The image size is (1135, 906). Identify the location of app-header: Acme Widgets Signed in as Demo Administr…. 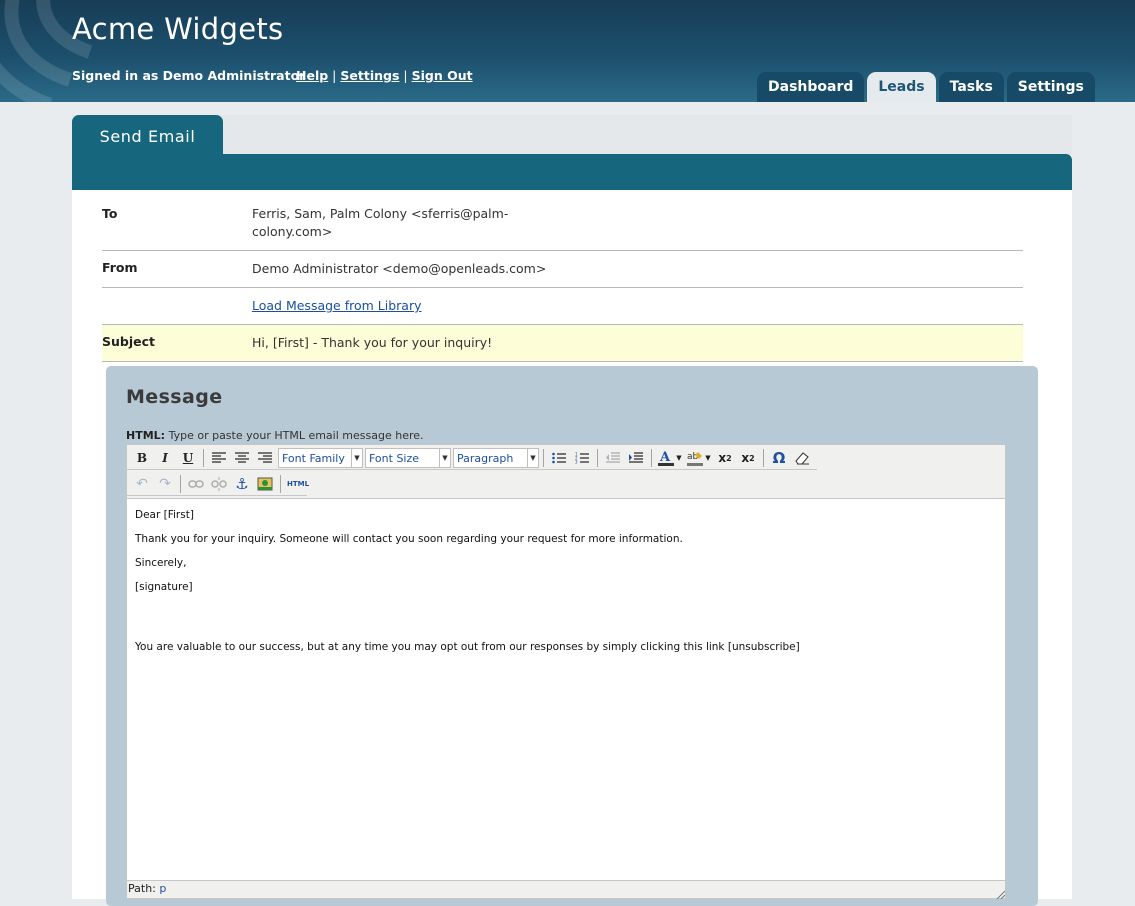
(567, 51).